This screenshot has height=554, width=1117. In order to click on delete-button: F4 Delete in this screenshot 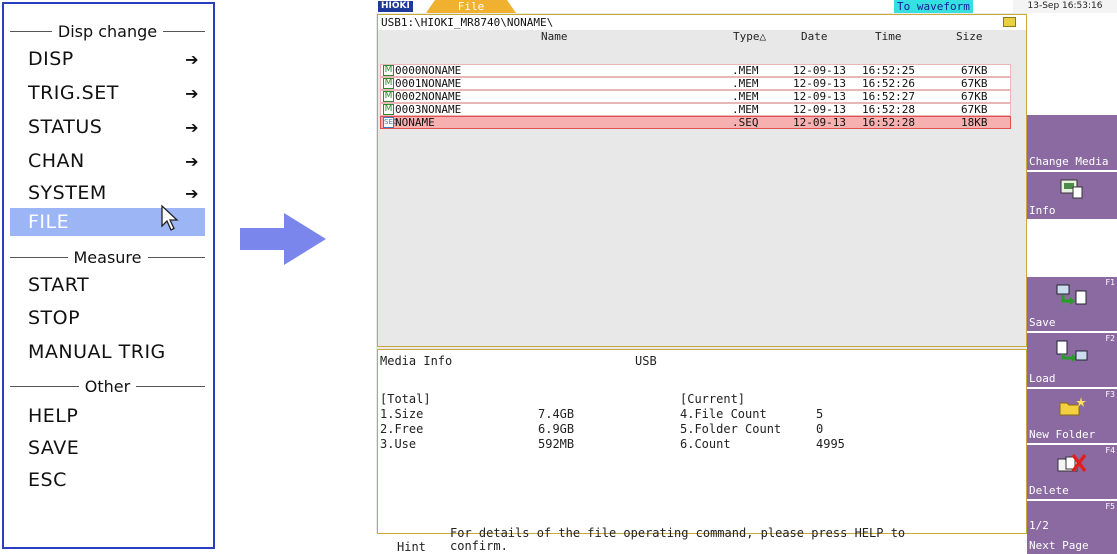, I will do `click(1072, 472)`.